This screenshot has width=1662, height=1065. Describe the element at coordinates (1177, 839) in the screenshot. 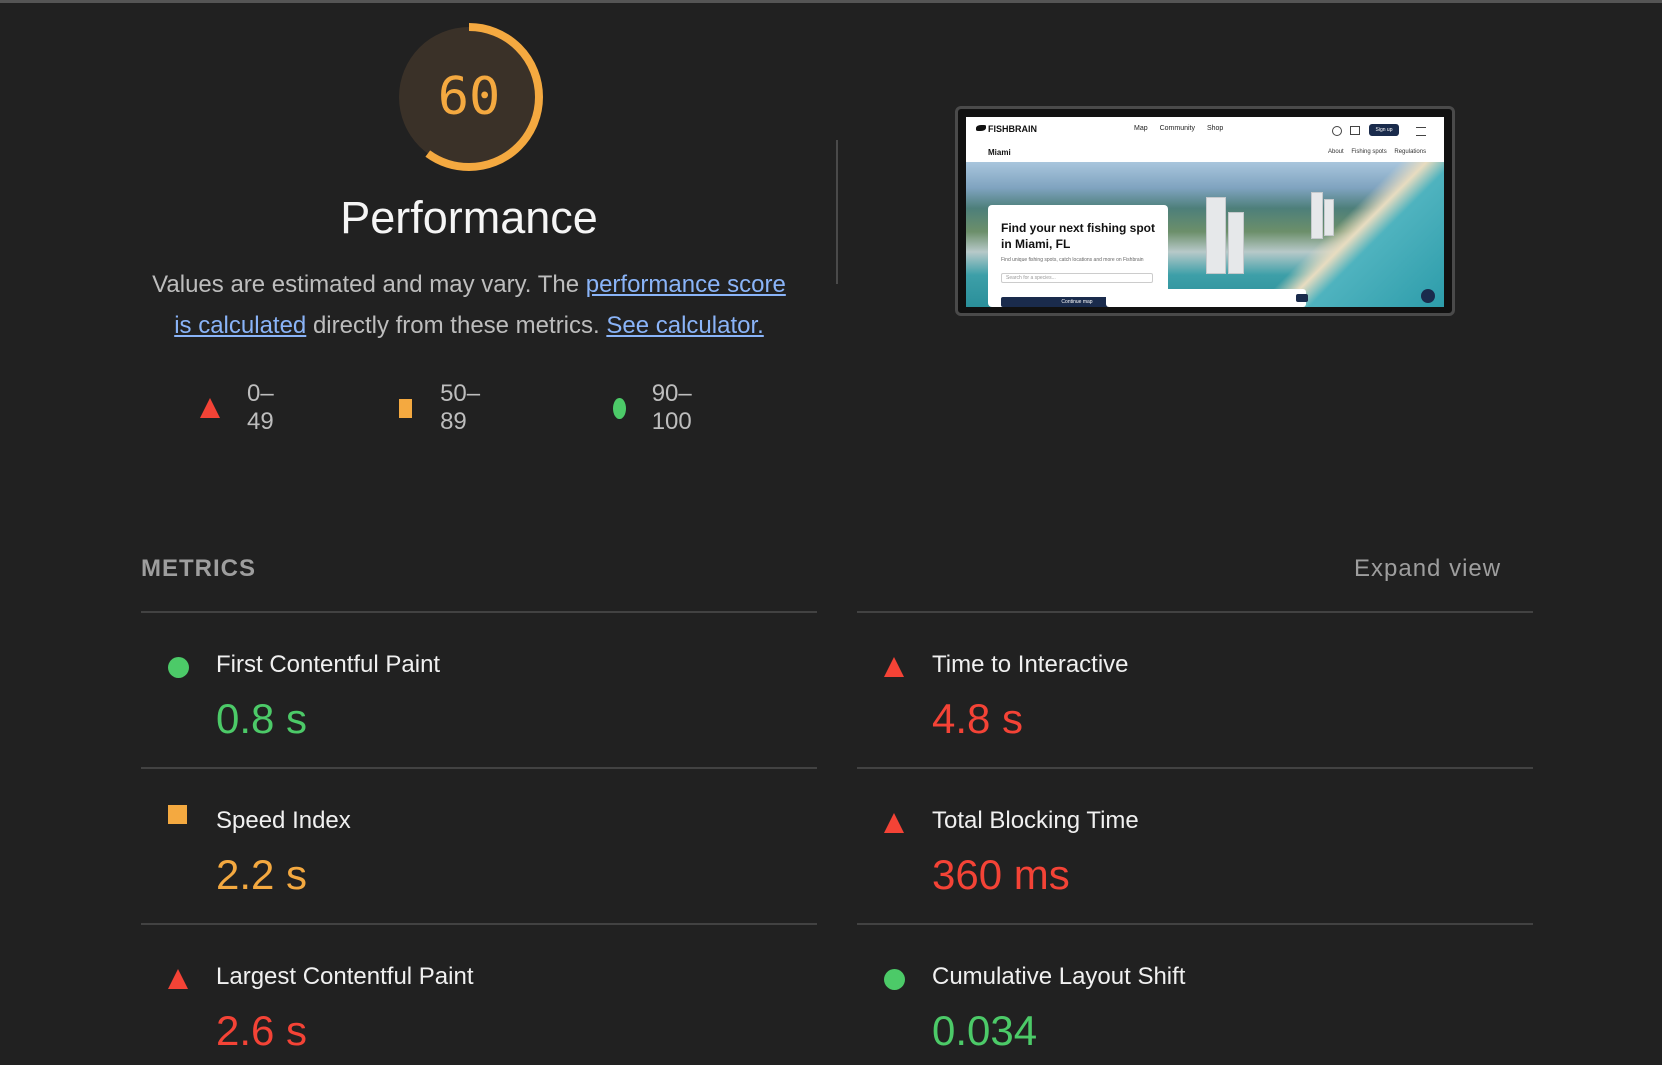

I see `metric-total-blocking-time: Total Blocking Time 360 ms` at that location.